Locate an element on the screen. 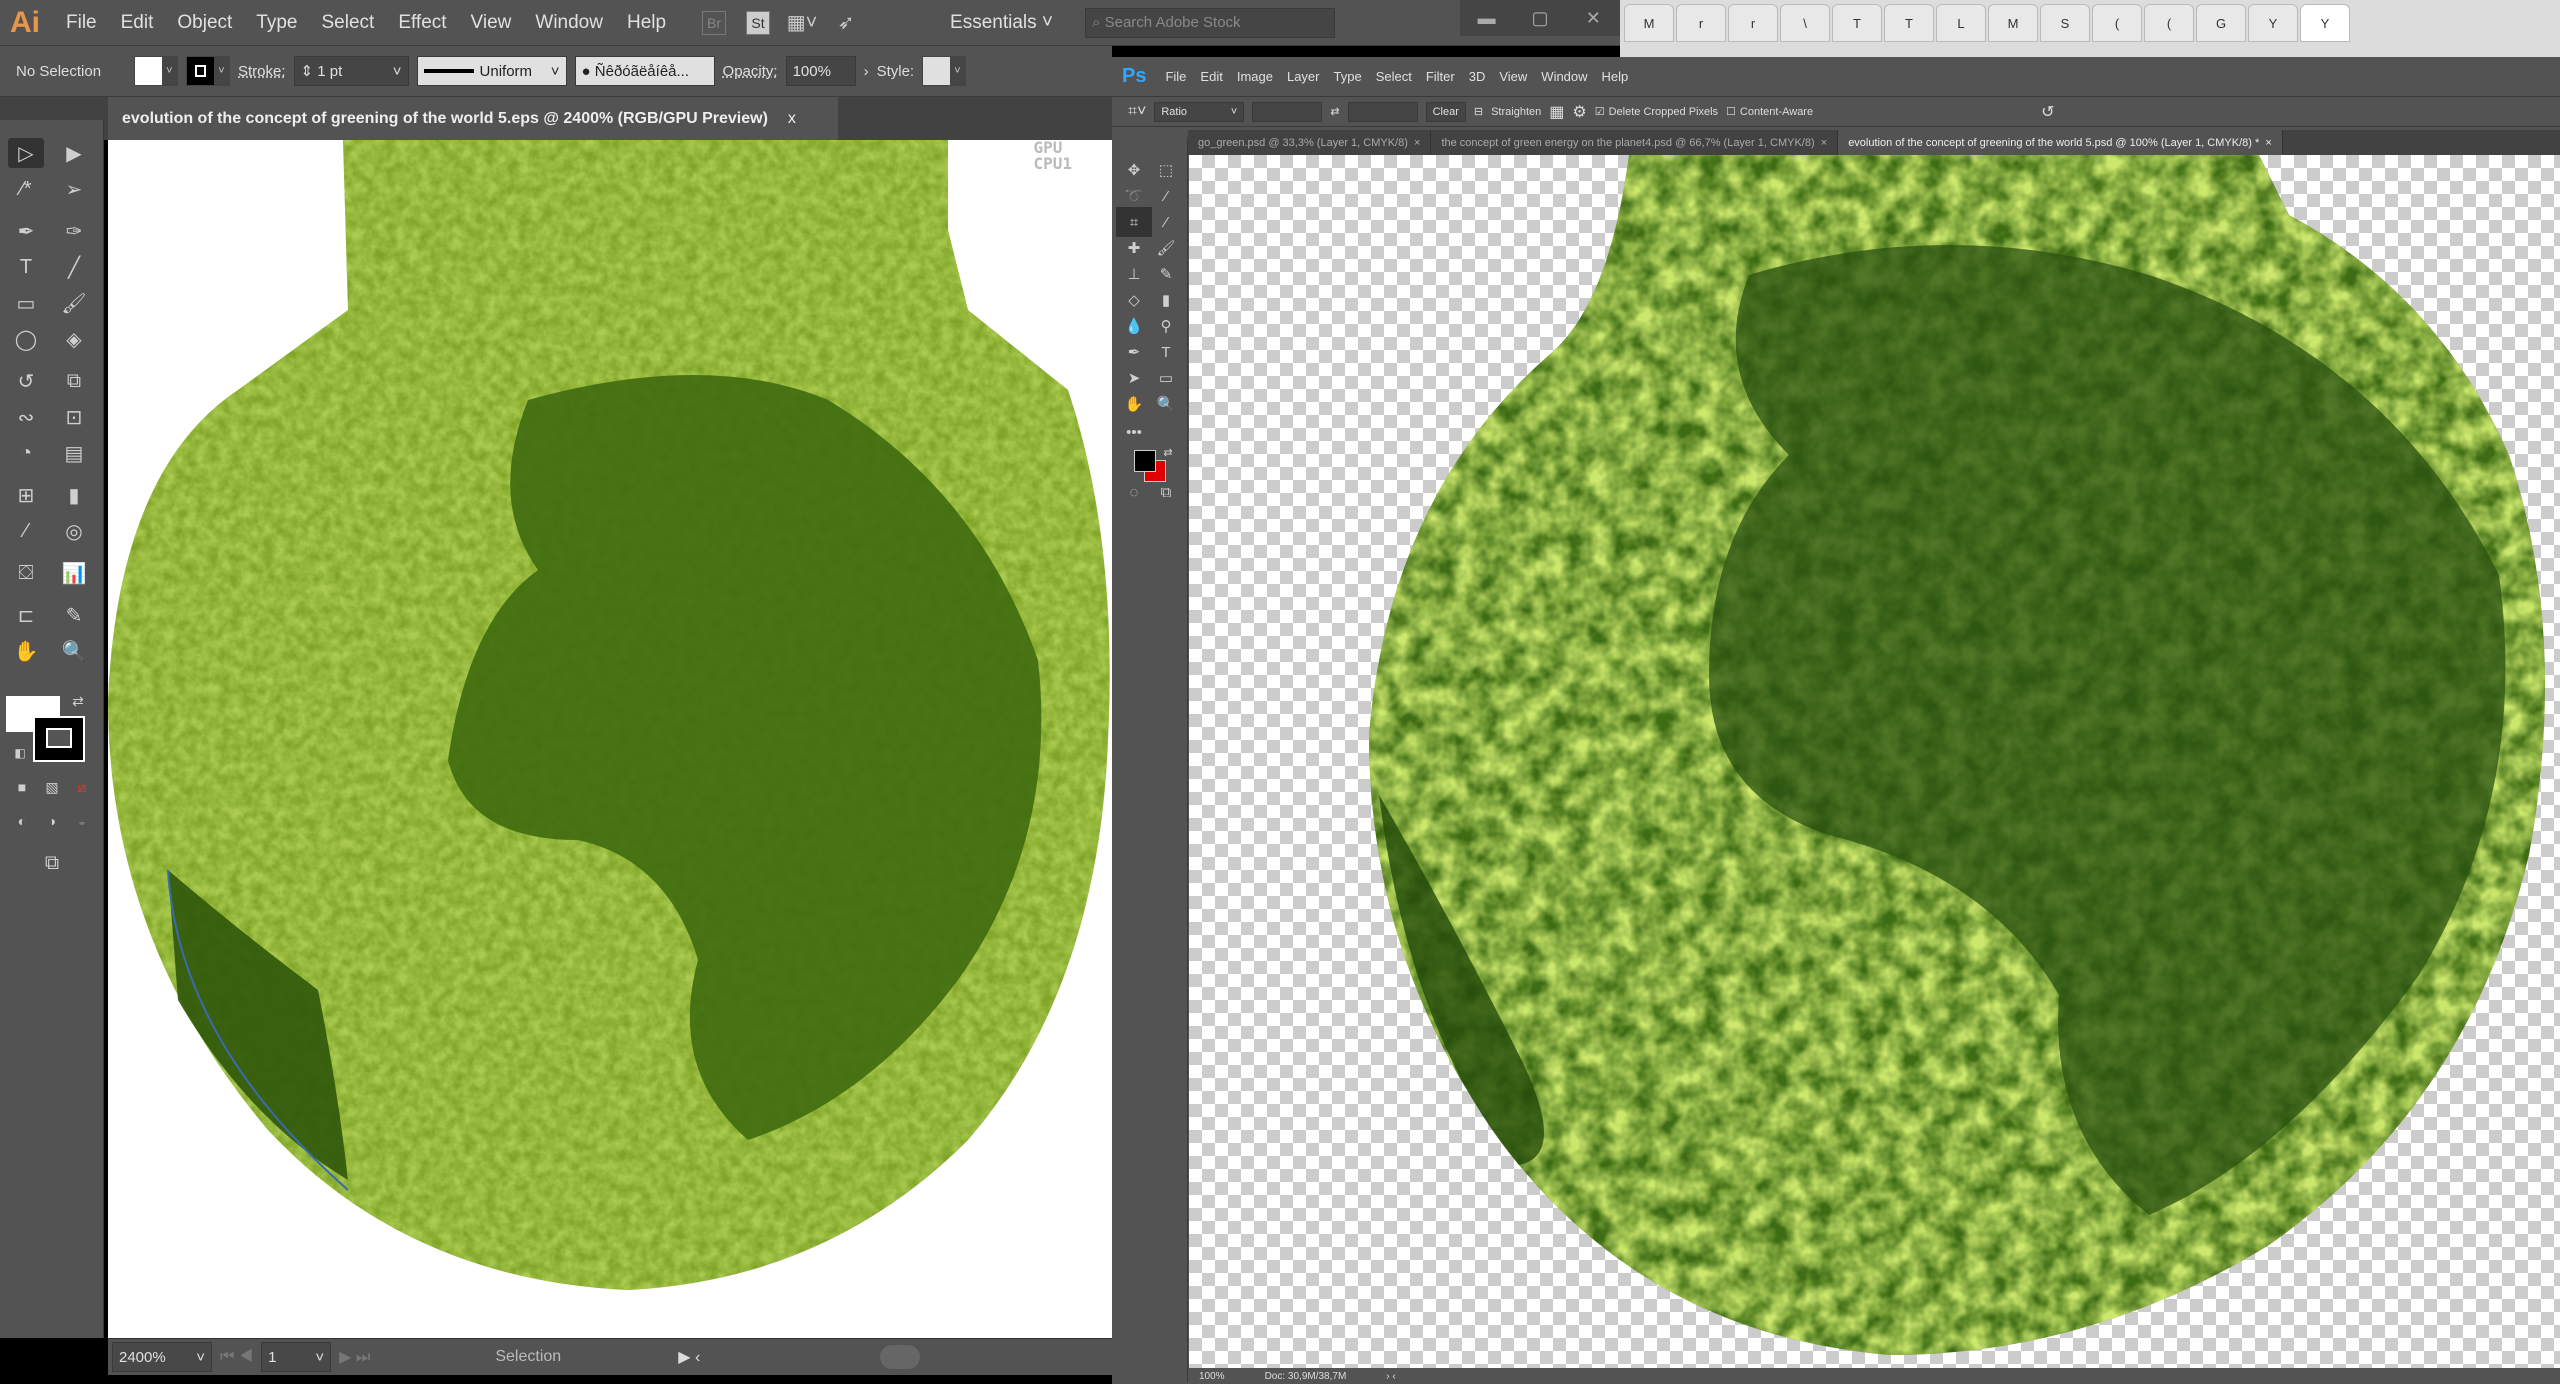  ps-menu-edit: Edit is located at coordinates (1211, 76).